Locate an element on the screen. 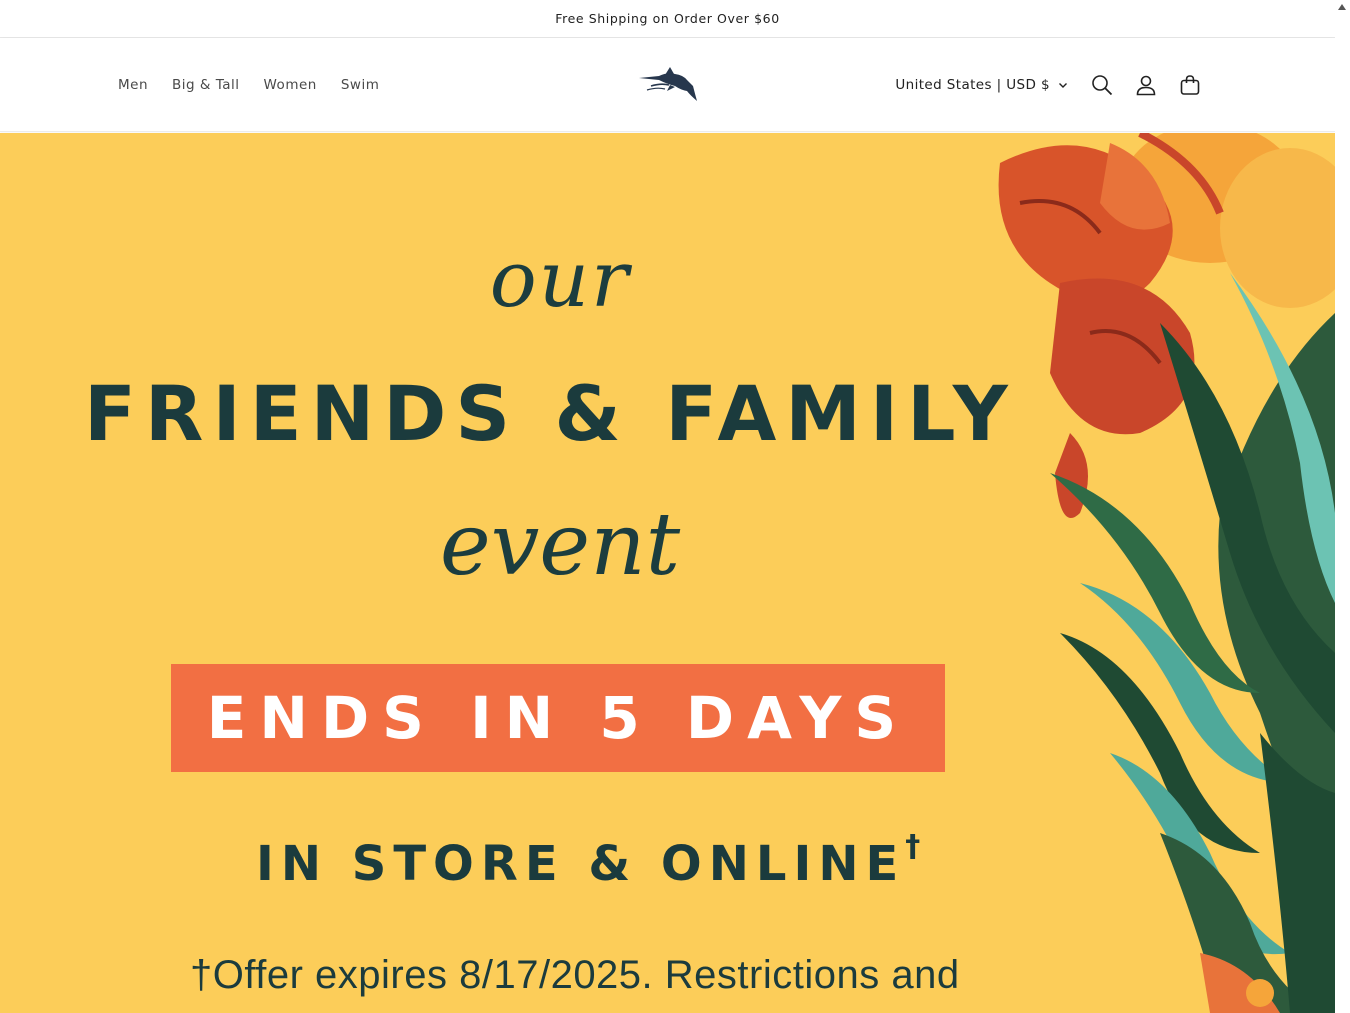 The width and height of the screenshot is (1350, 1013). announcement-bar: Free Shipping on Order Over $60 is located at coordinates (667, 19).